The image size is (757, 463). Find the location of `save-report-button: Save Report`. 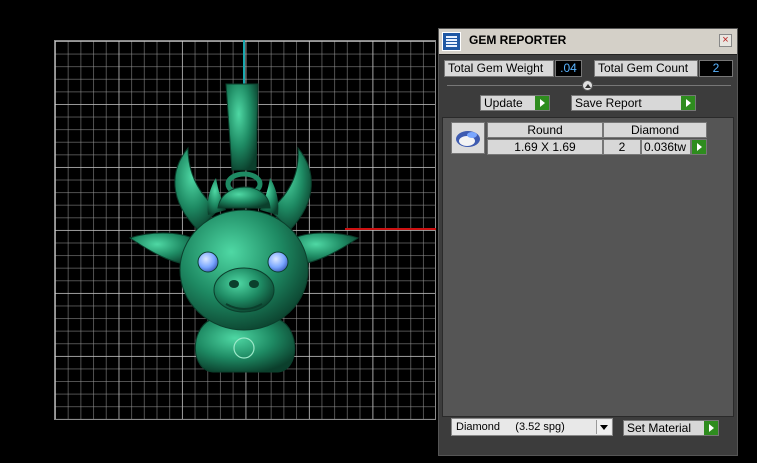

save-report-button: Save Report is located at coordinates (633, 103).